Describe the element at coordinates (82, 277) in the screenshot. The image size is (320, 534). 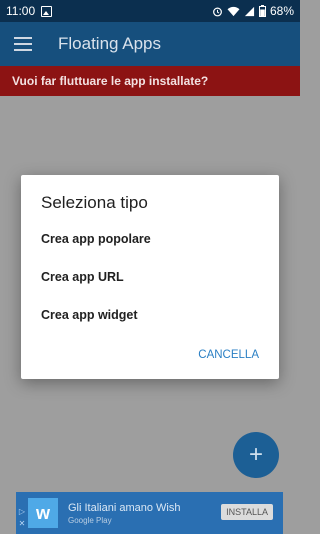
I see `option-create-url-app: Crea app URL` at that location.